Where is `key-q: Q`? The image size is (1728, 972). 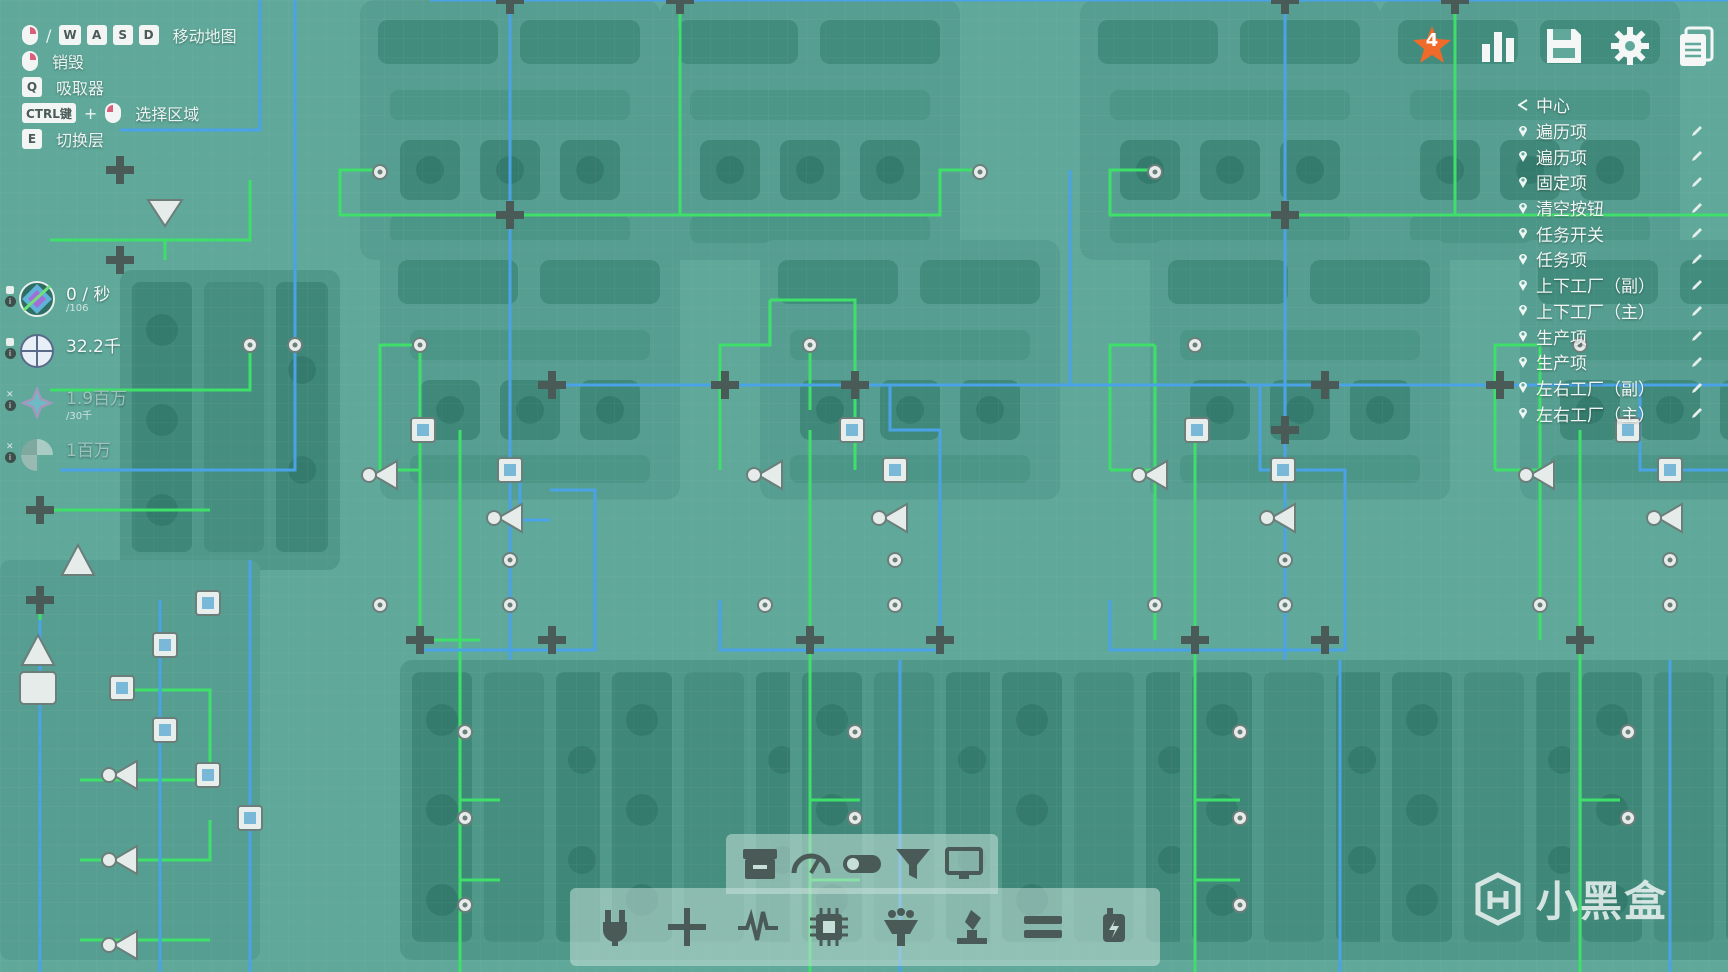 key-q: Q is located at coordinates (32, 87).